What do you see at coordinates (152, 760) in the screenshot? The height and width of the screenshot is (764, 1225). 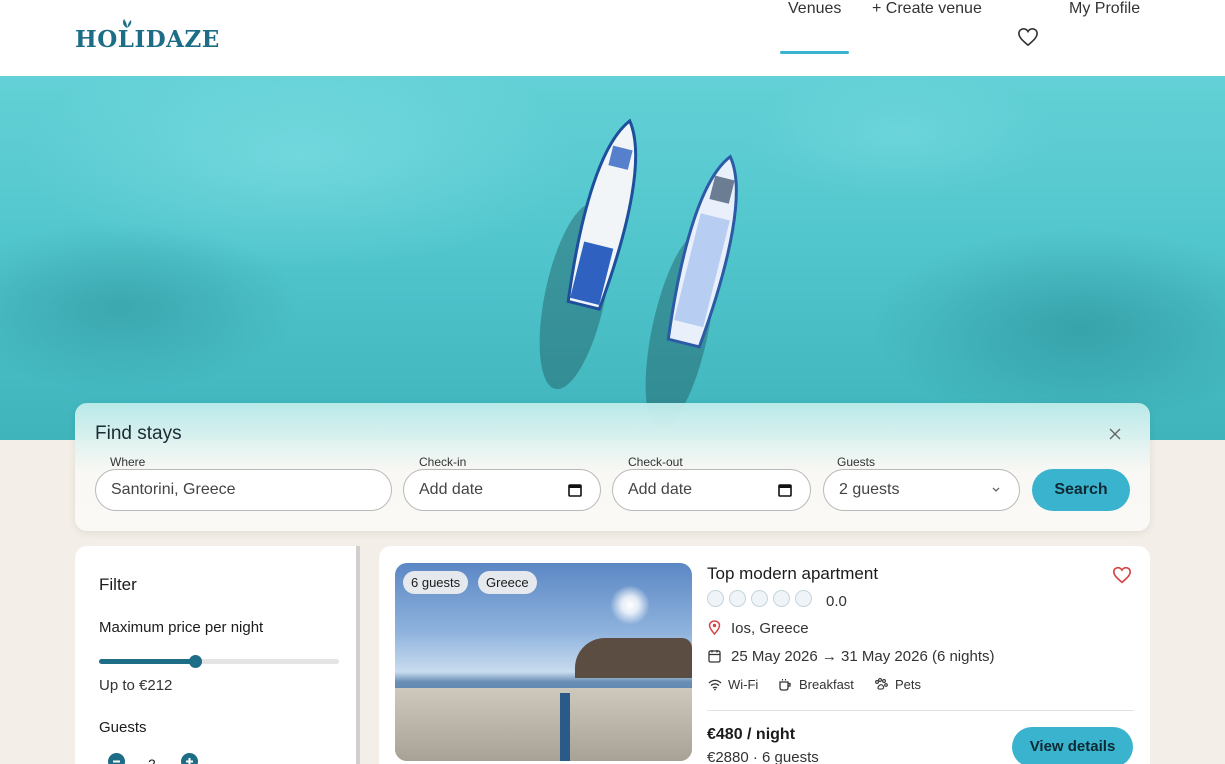 I see `guests-stepper-value: 2` at bounding box center [152, 760].